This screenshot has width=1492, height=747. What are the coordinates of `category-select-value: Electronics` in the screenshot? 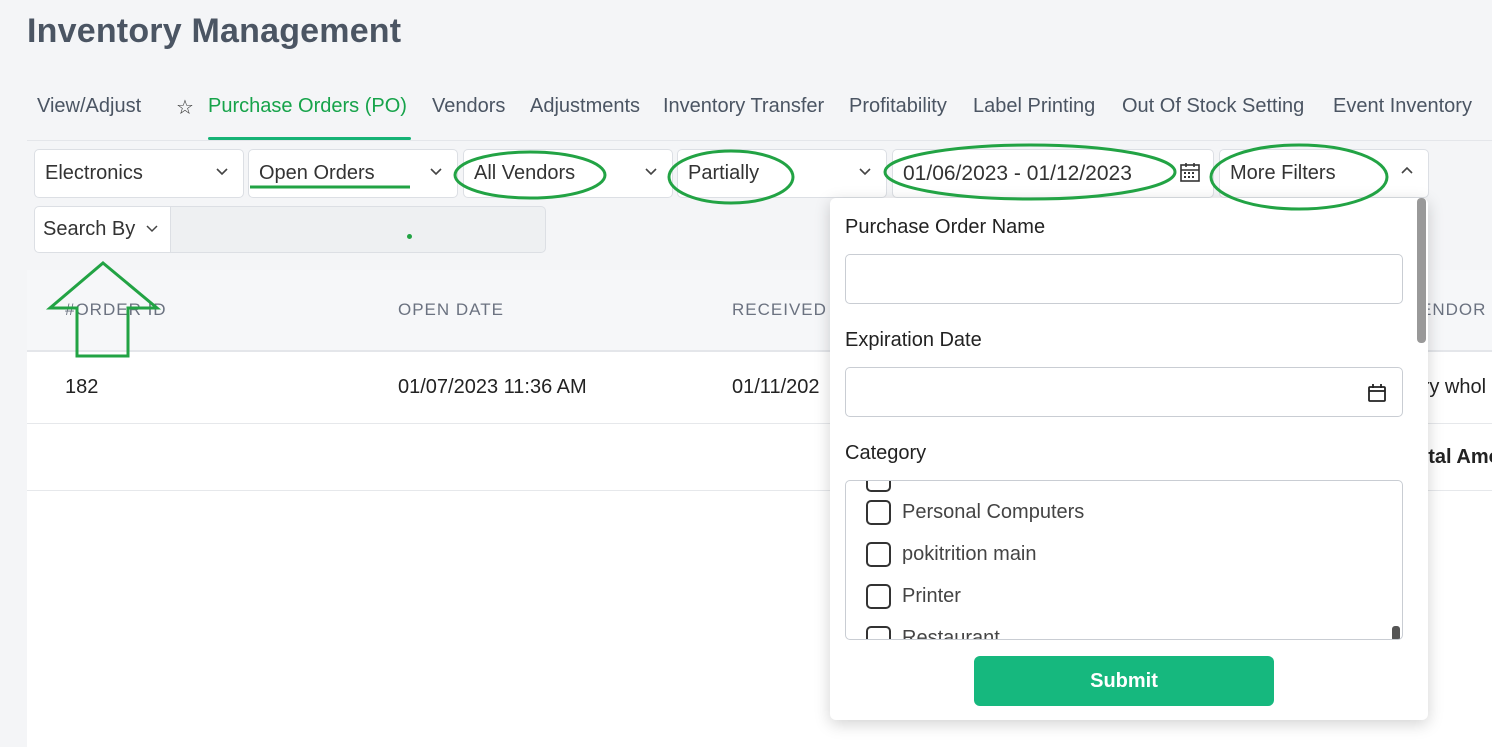 It's located at (94, 173).